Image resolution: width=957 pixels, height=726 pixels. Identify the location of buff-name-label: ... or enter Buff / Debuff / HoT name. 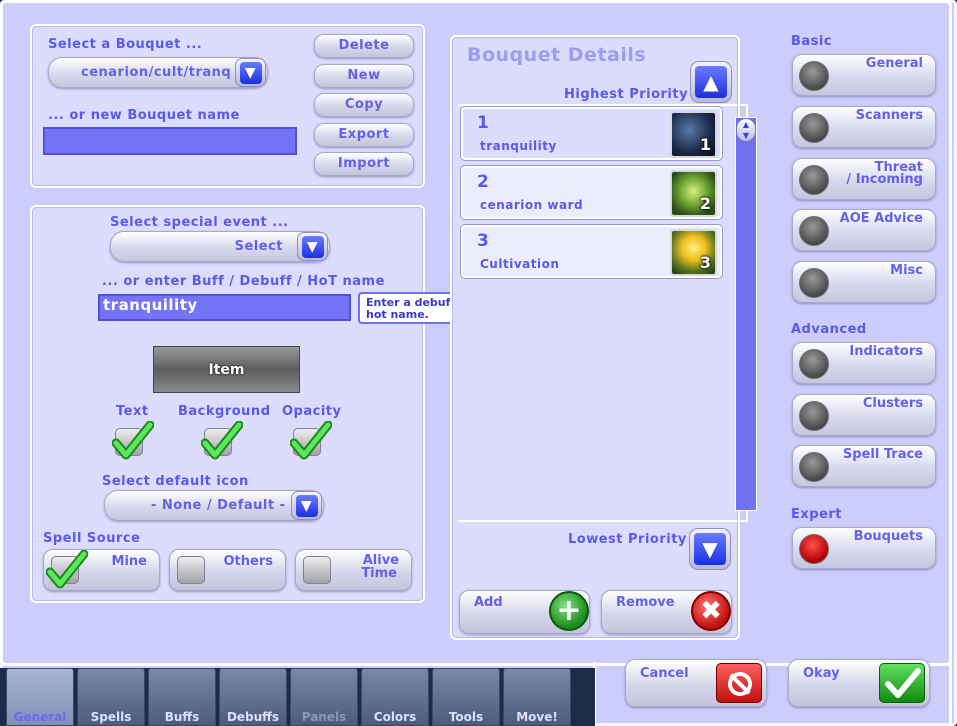
(243, 281).